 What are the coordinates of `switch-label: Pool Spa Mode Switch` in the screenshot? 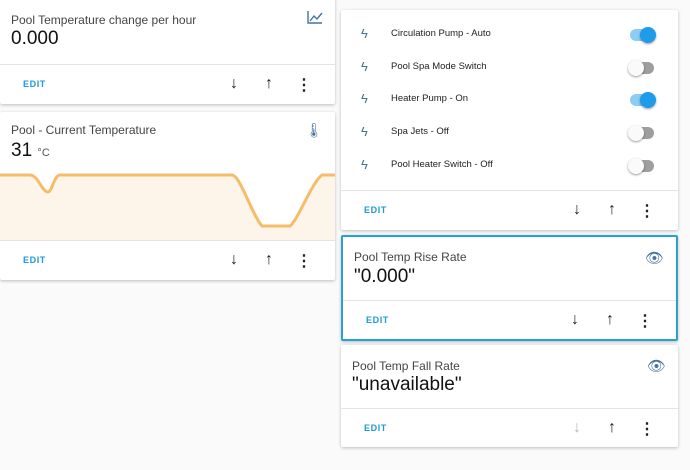 It's located at (439, 66).